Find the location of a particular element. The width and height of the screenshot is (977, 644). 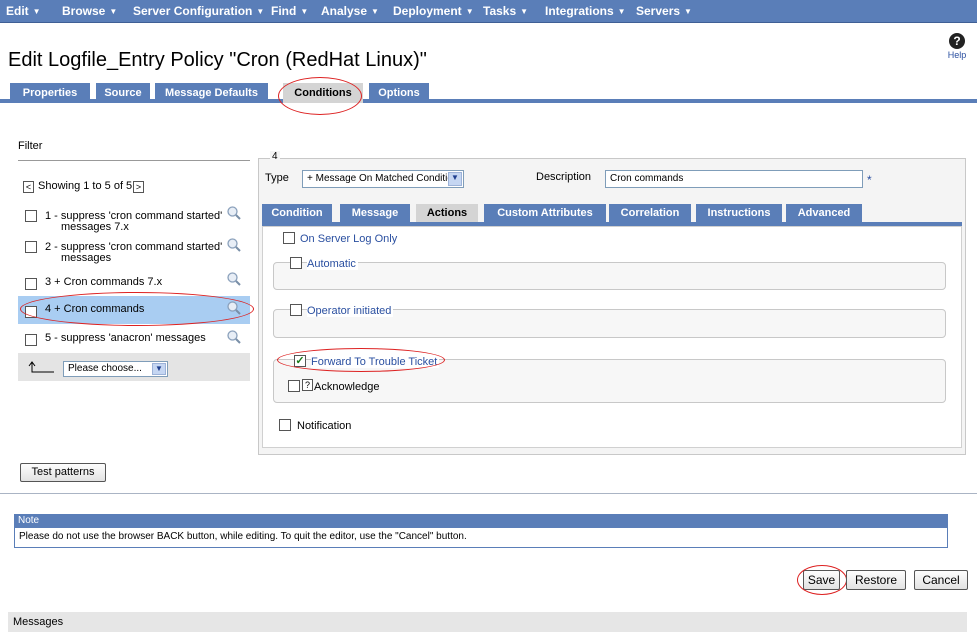

acknowledge-label: Acknowledge is located at coordinates (347, 387).